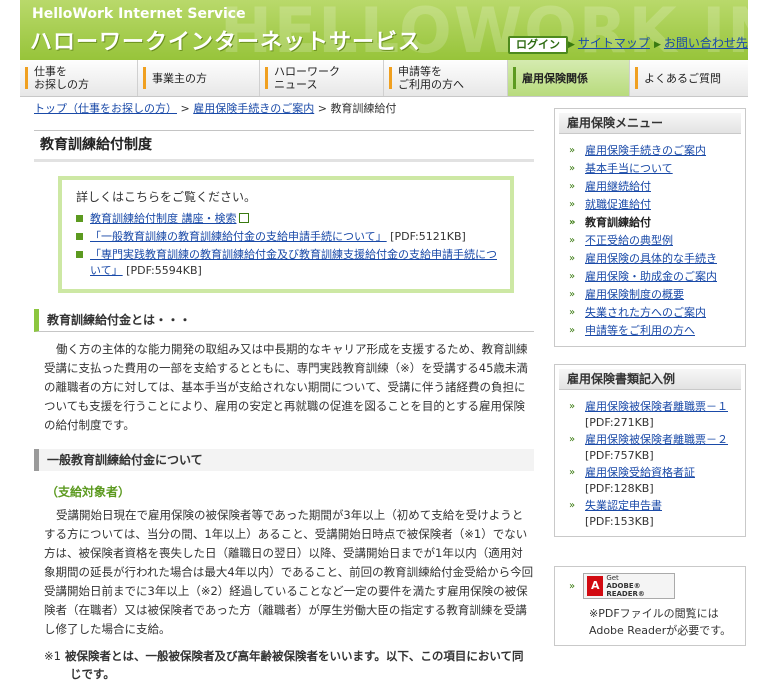 Image resolution: width=768 pixels, height=683 pixels. I want to click on sidebar-item: » 基本手当について, so click(650, 169).